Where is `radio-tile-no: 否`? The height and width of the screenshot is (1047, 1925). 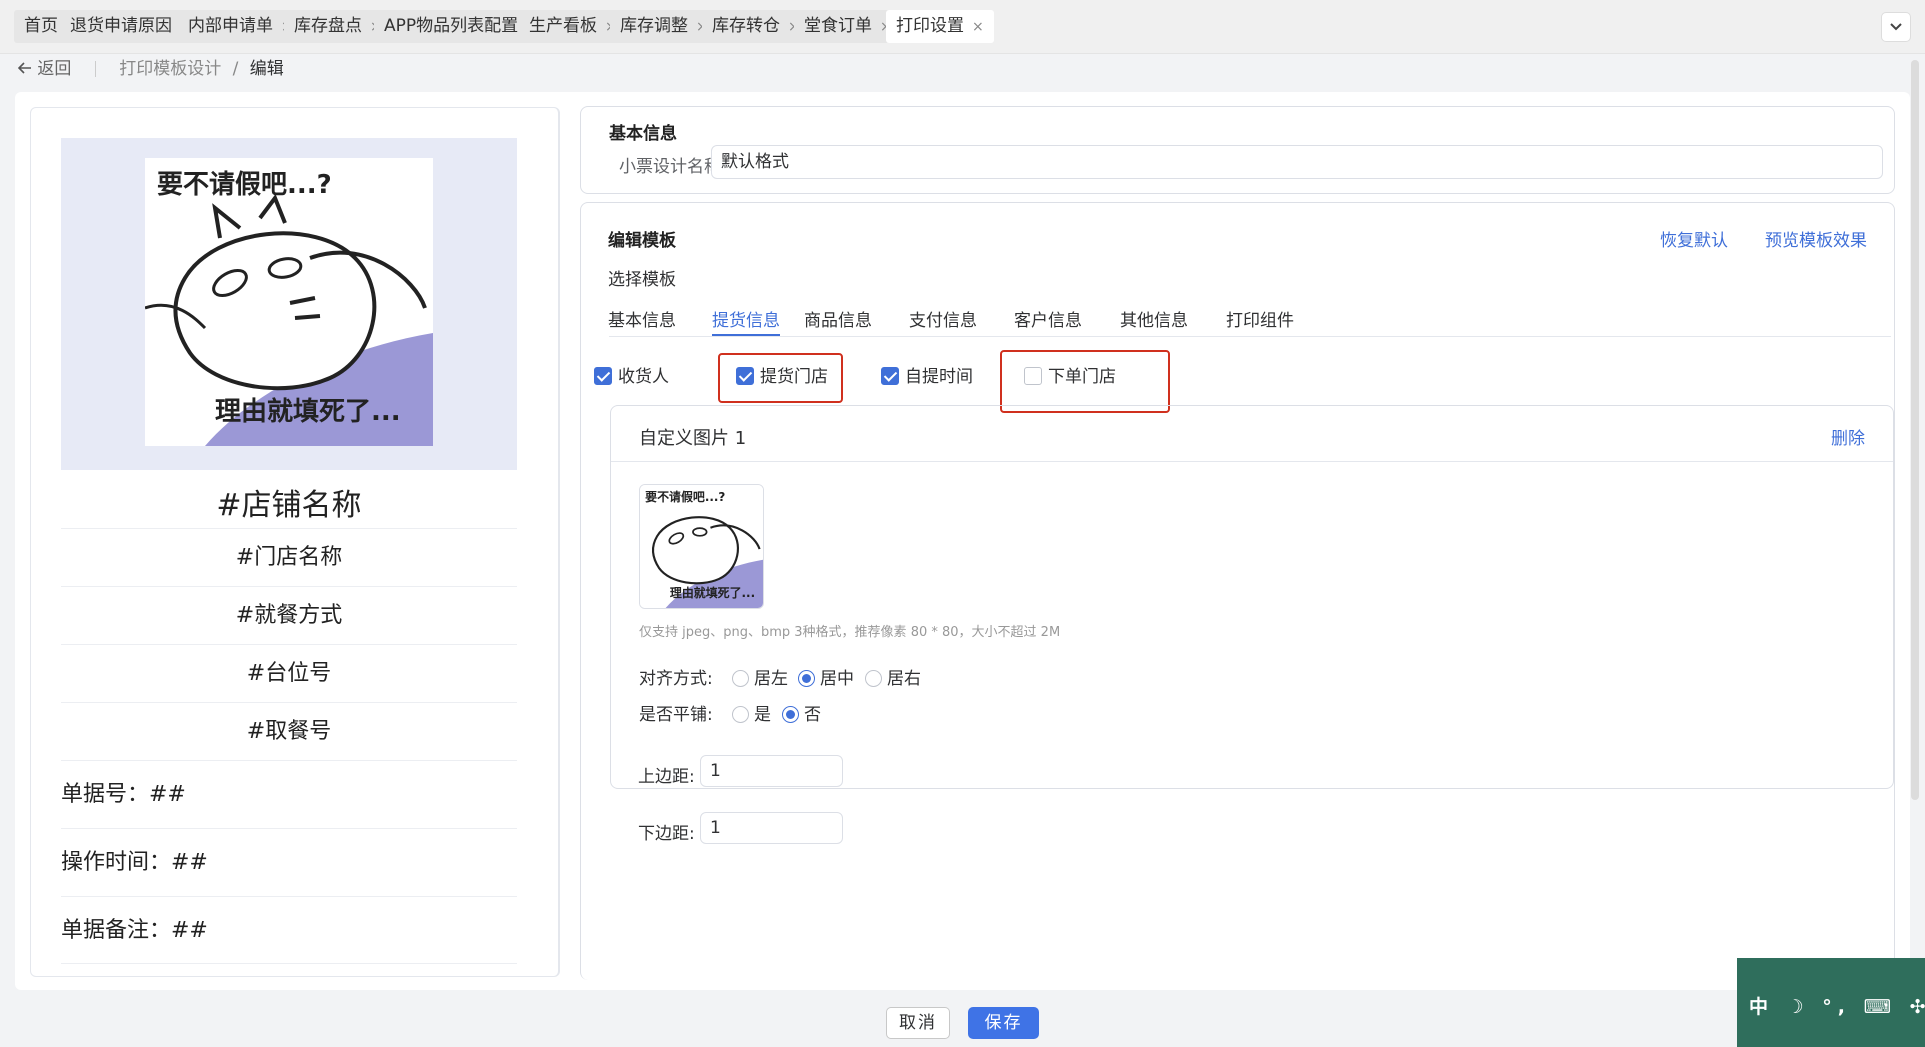
radio-tile-no: 否 is located at coordinates (801, 712).